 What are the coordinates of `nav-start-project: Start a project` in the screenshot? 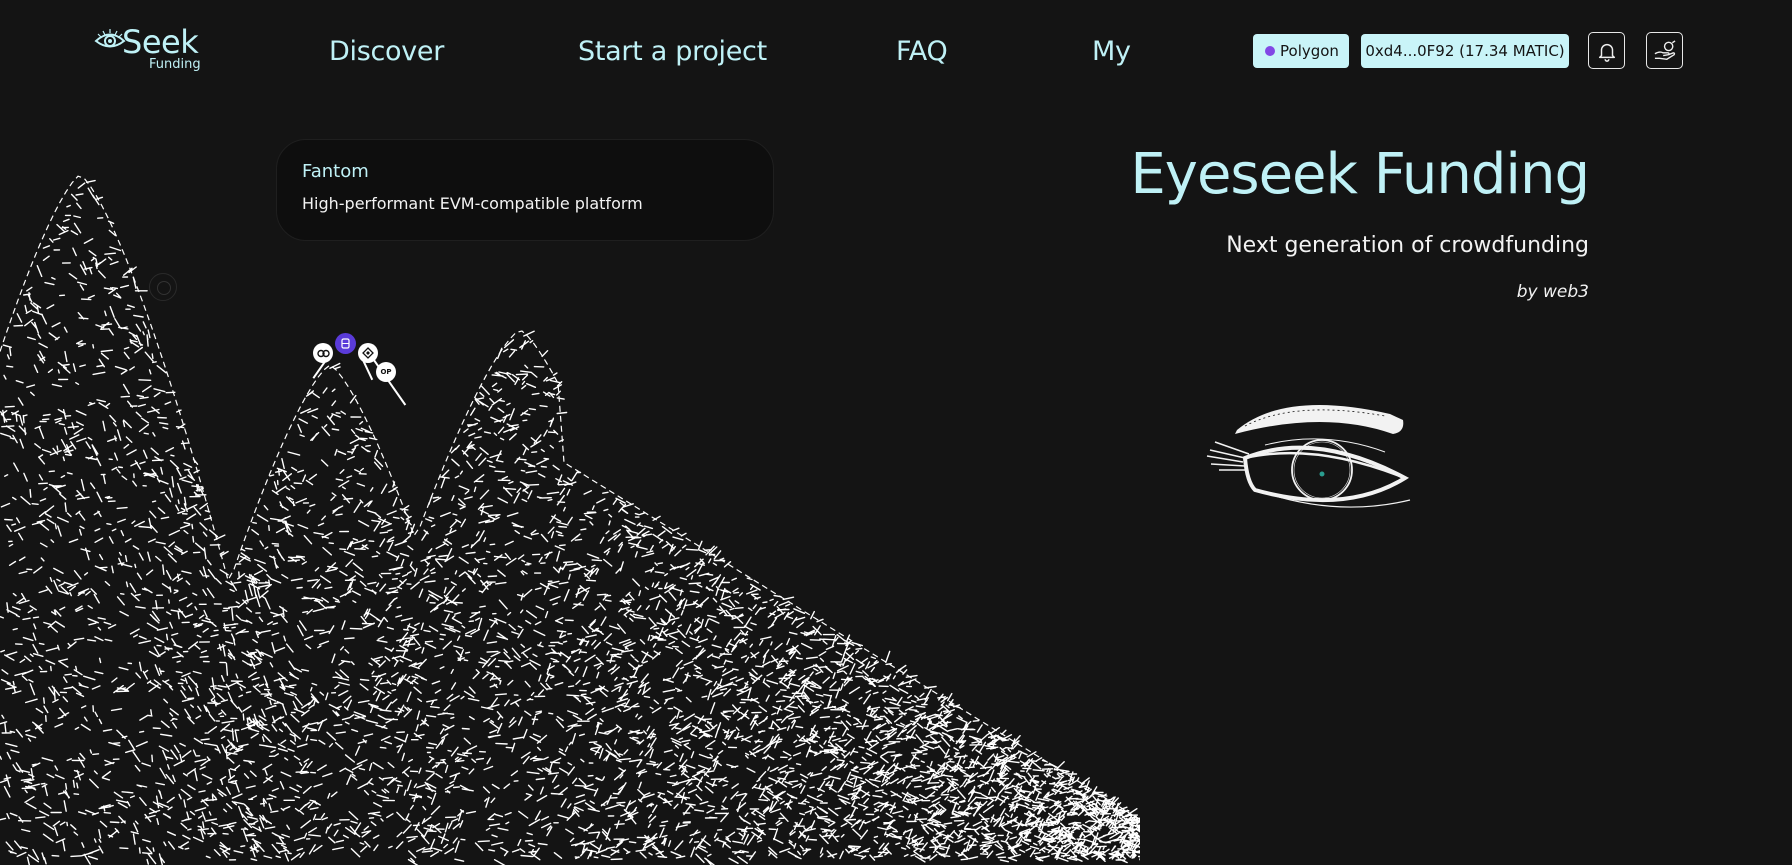 It's located at (672, 52).